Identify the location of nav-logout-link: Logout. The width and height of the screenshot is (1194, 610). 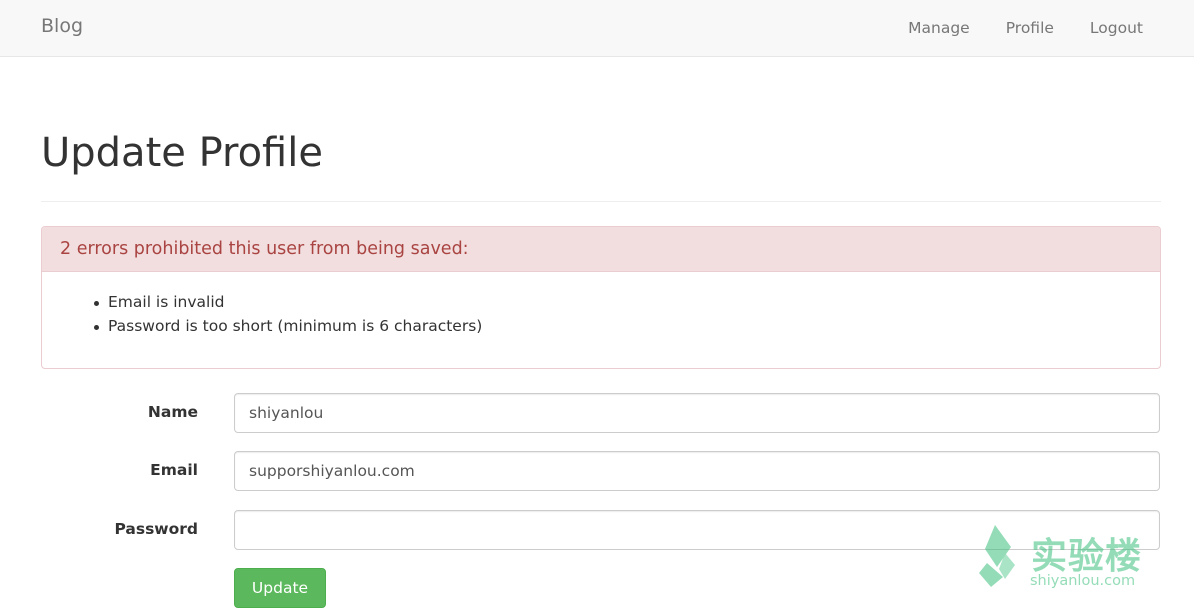
(1133, 28).